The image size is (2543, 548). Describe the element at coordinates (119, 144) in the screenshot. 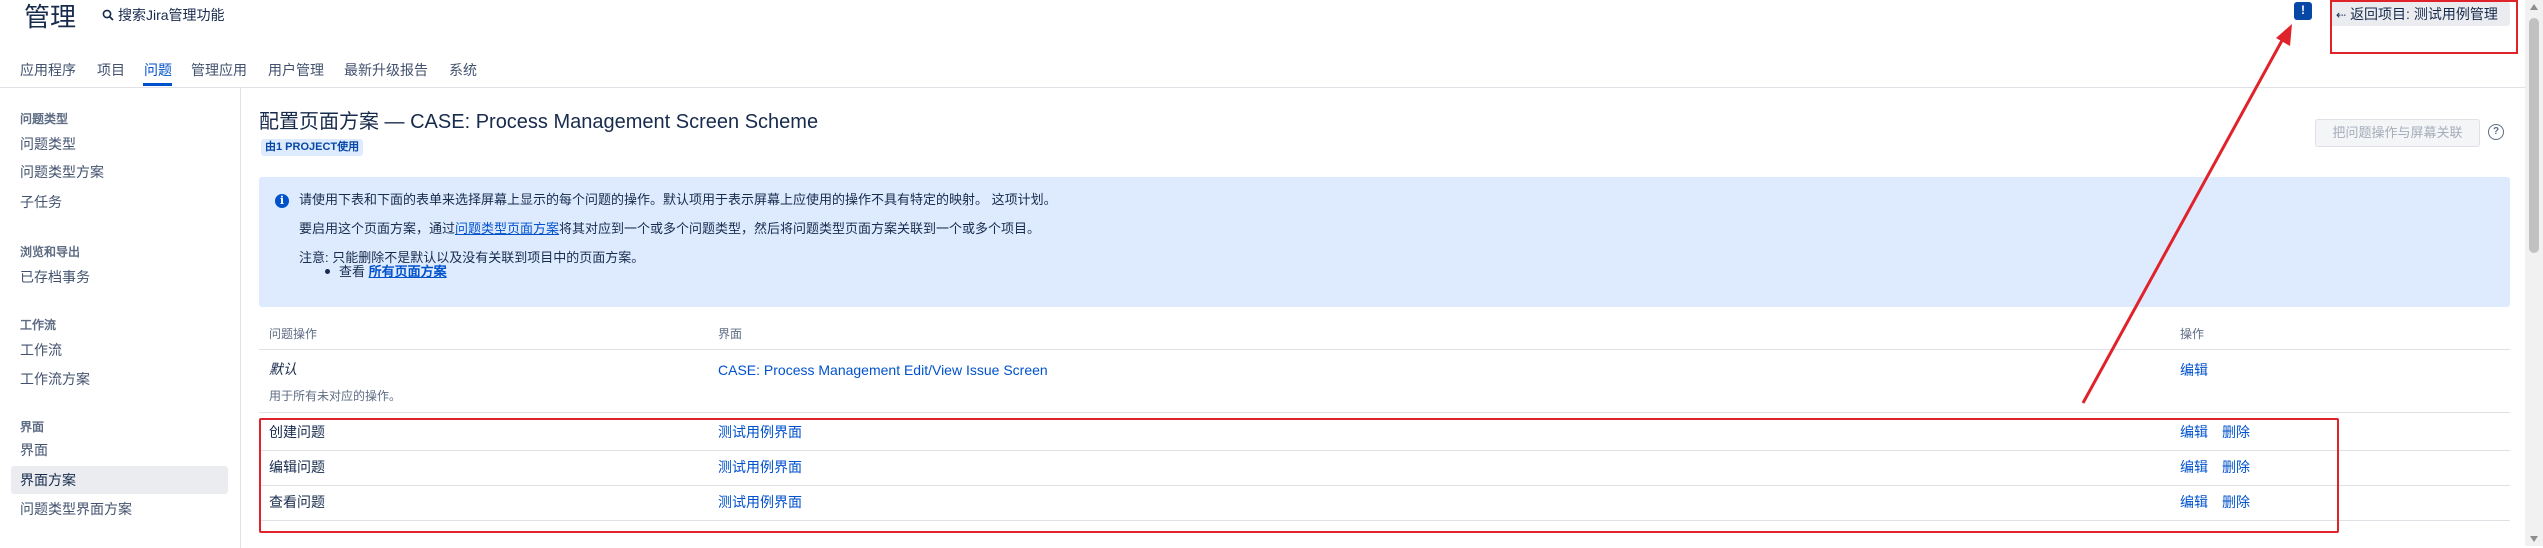

I see `sidebar-item-issue-types: 问题类型` at that location.